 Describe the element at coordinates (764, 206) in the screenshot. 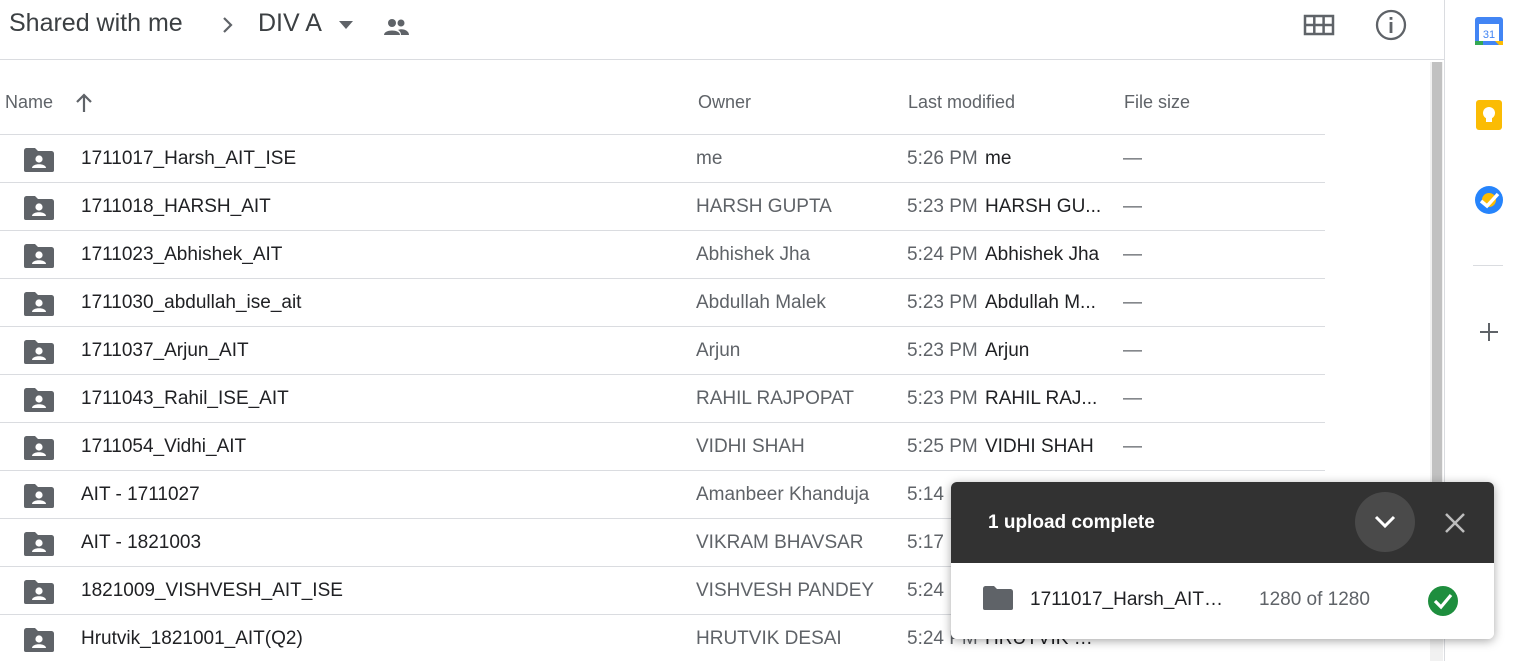

I see `owner-name: HARSH GUPTA` at that location.